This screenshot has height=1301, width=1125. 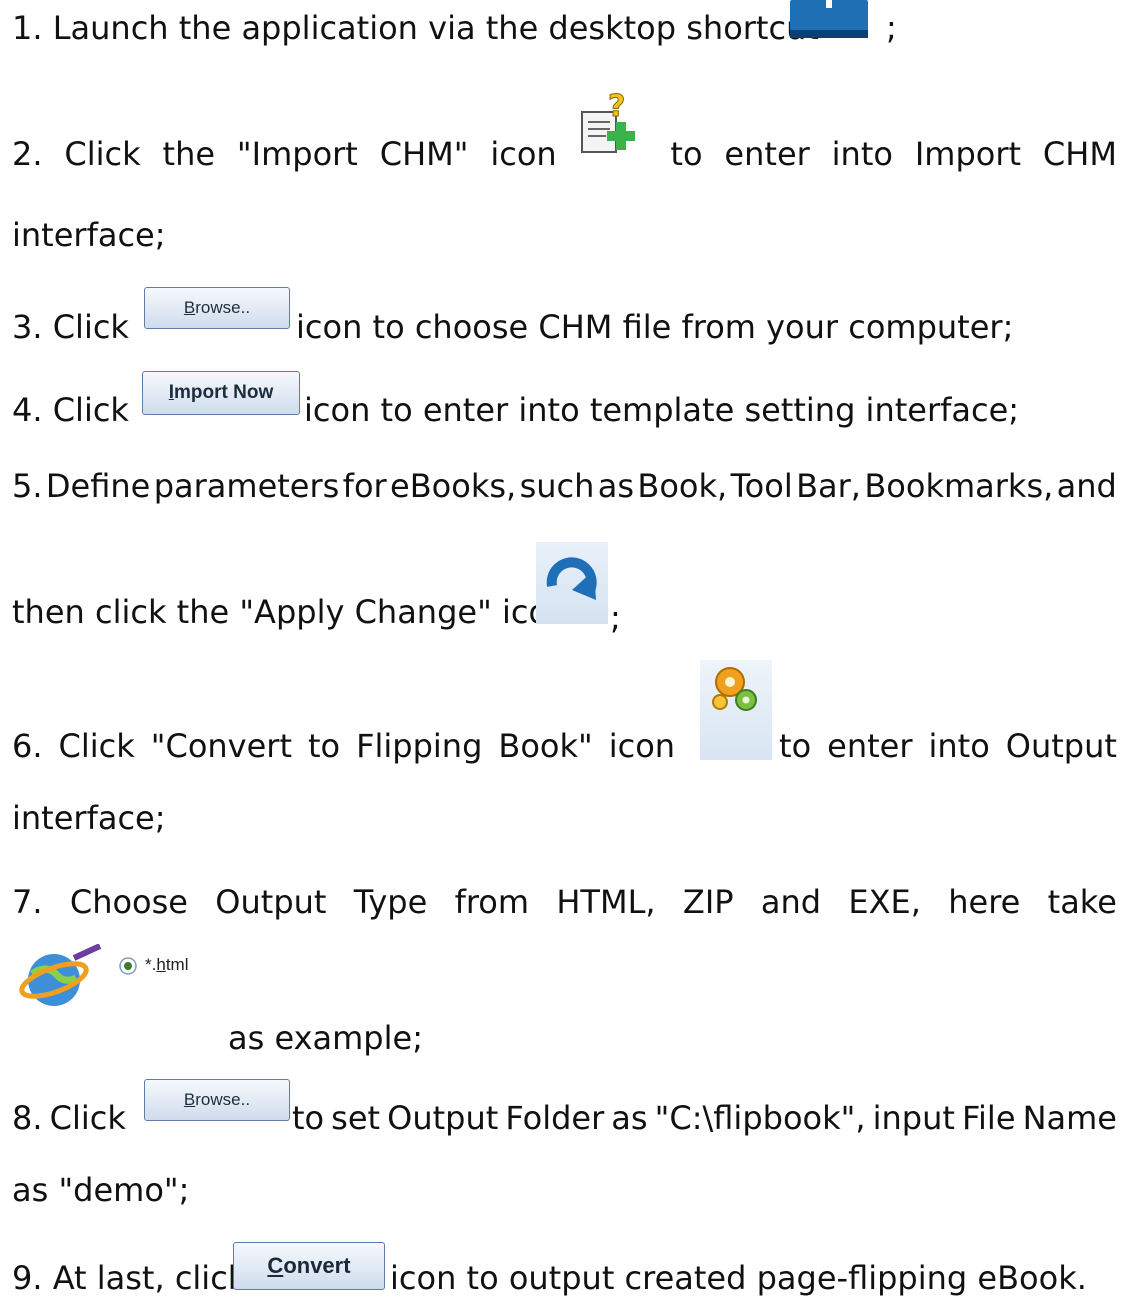 I want to click on step-4-pre: 4. Click, so click(x=70, y=410).